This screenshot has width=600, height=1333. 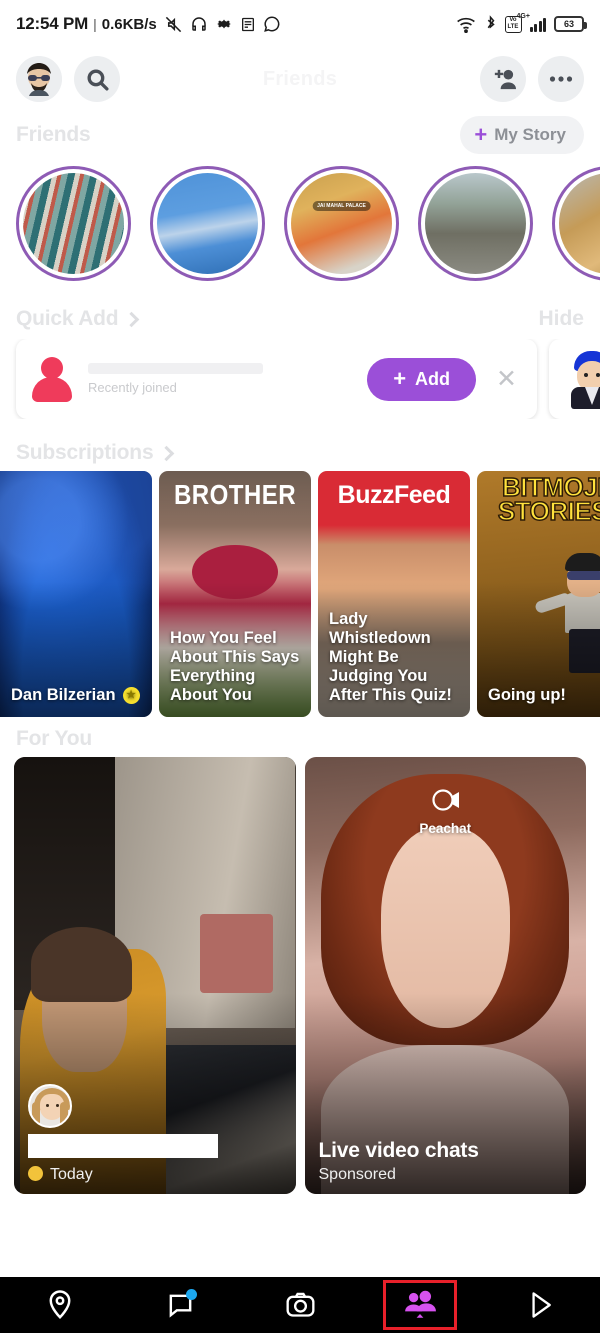 What do you see at coordinates (68, 79) in the screenshot?
I see `header-left-group` at bounding box center [68, 79].